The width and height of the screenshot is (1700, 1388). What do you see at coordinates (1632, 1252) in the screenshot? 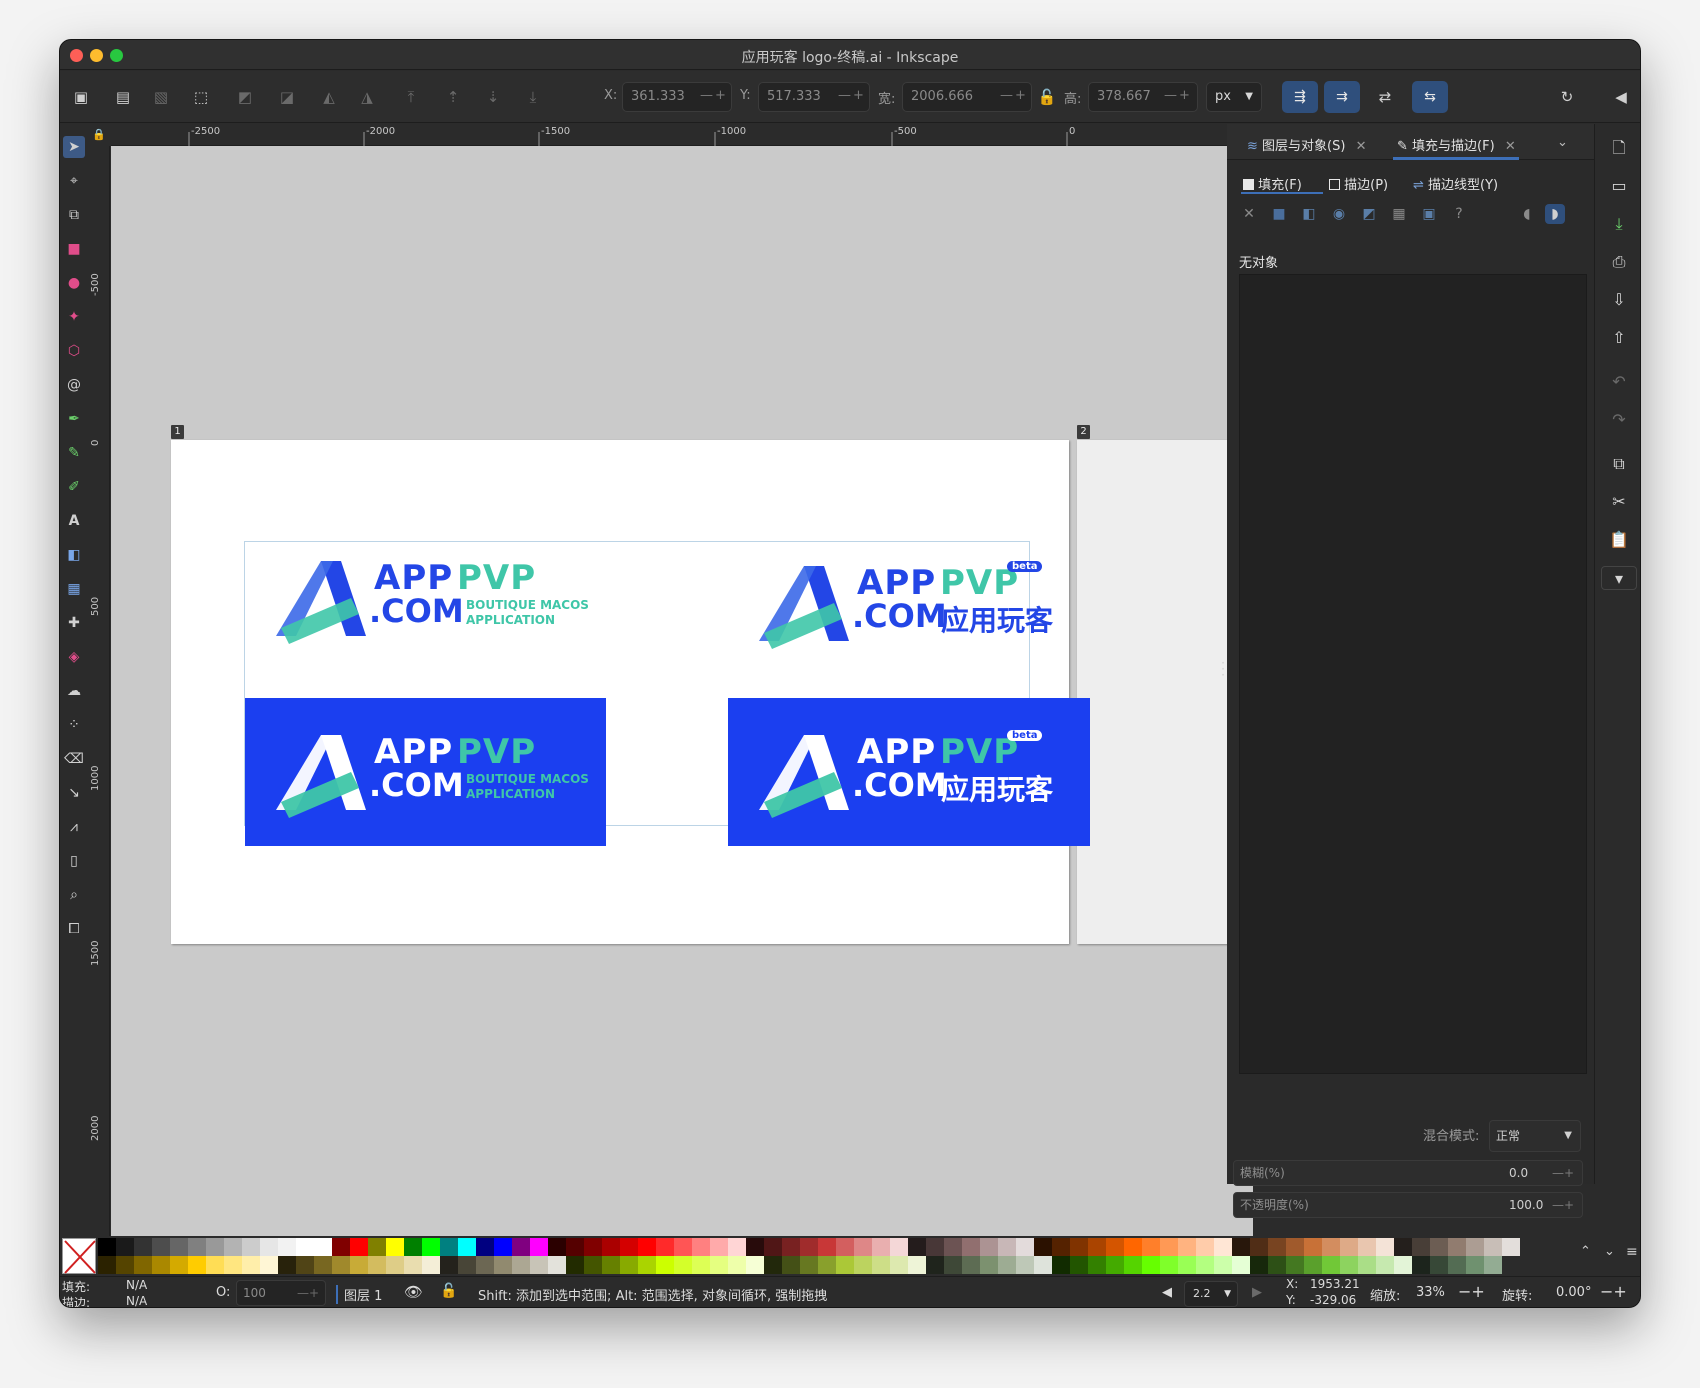
I see `palette-menu-icon: ≡` at bounding box center [1632, 1252].